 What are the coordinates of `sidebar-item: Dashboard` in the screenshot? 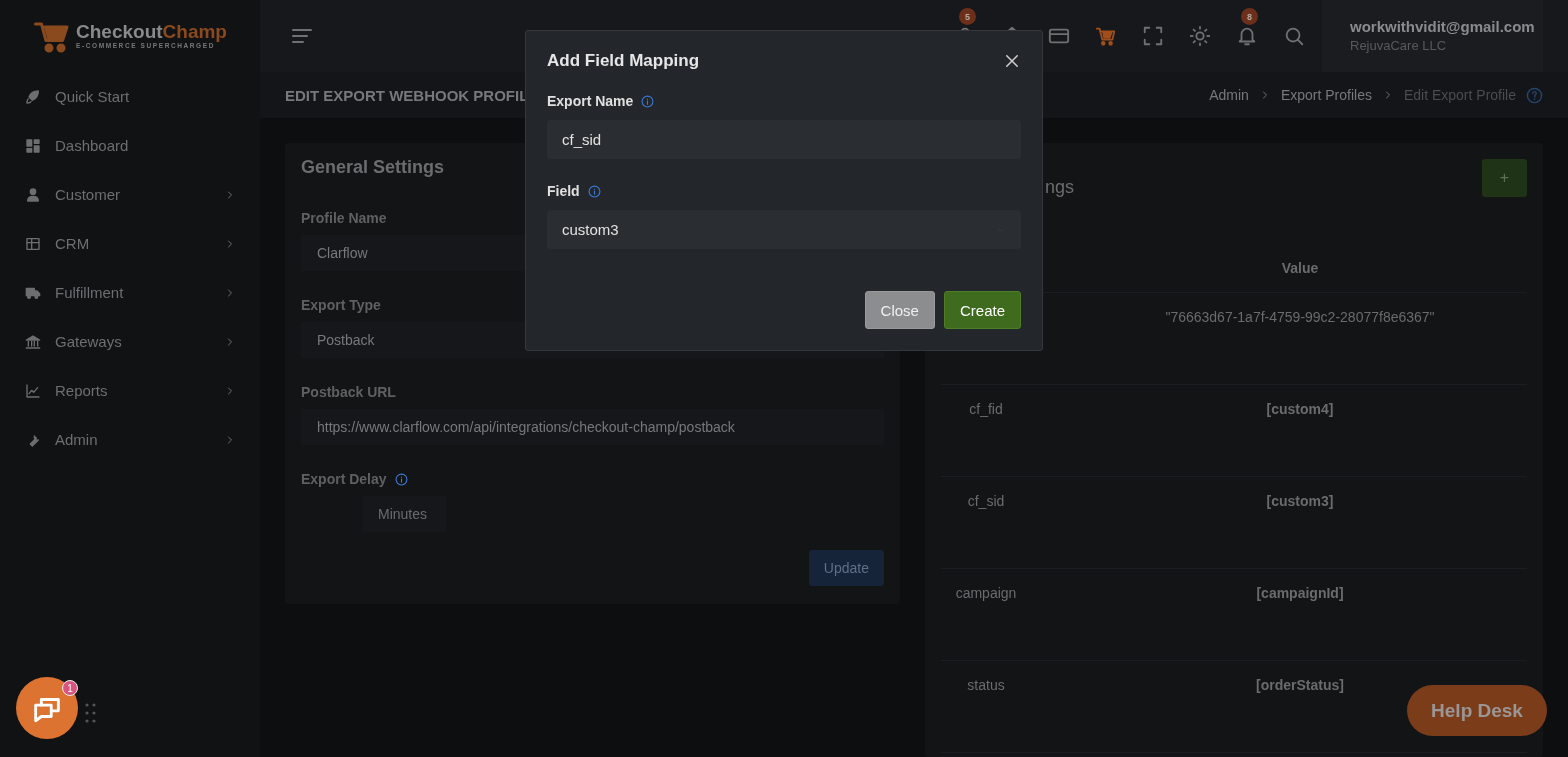 It's located at (142, 145).